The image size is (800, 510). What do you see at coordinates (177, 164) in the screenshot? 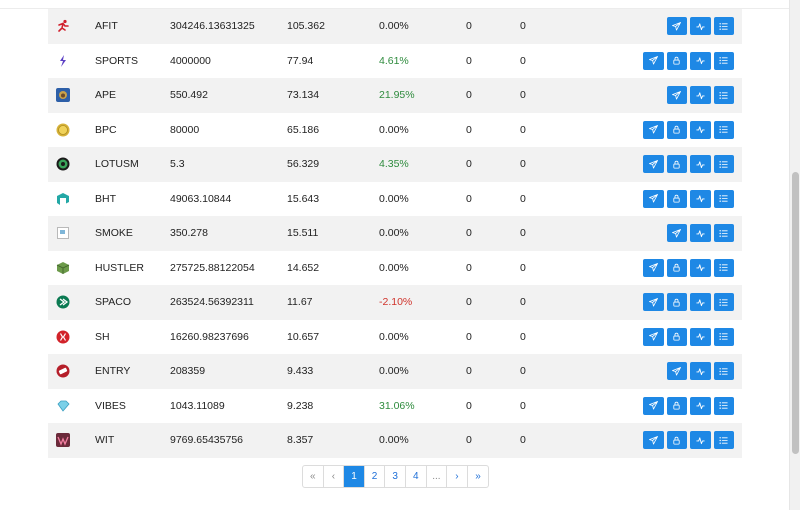
I see `token-balance: 5.3` at bounding box center [177, 164].